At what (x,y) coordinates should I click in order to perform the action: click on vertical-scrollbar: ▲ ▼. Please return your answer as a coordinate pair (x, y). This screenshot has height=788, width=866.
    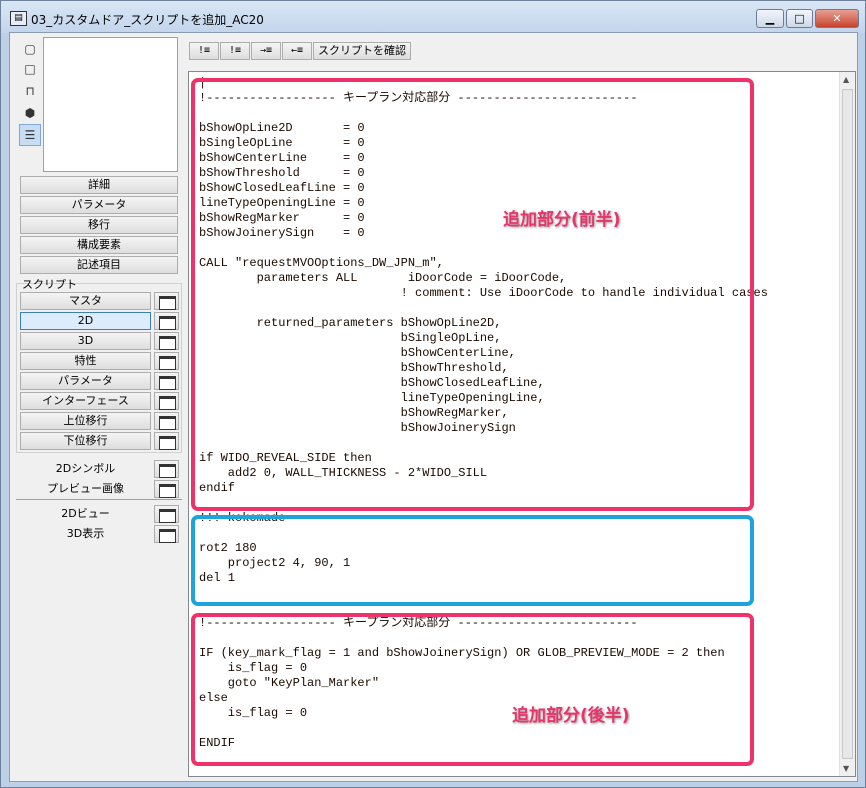
    Looking at the image, I should click on (847, 424).